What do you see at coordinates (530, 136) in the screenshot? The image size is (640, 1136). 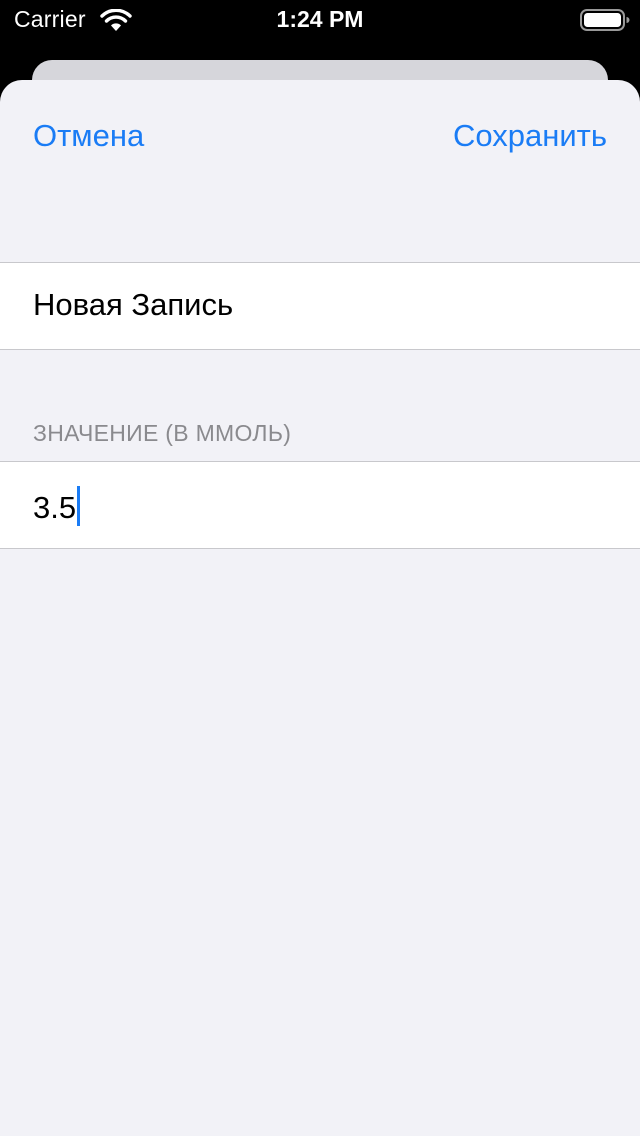 I see `save-button: Сохранить` at bounding box center [530, 136].